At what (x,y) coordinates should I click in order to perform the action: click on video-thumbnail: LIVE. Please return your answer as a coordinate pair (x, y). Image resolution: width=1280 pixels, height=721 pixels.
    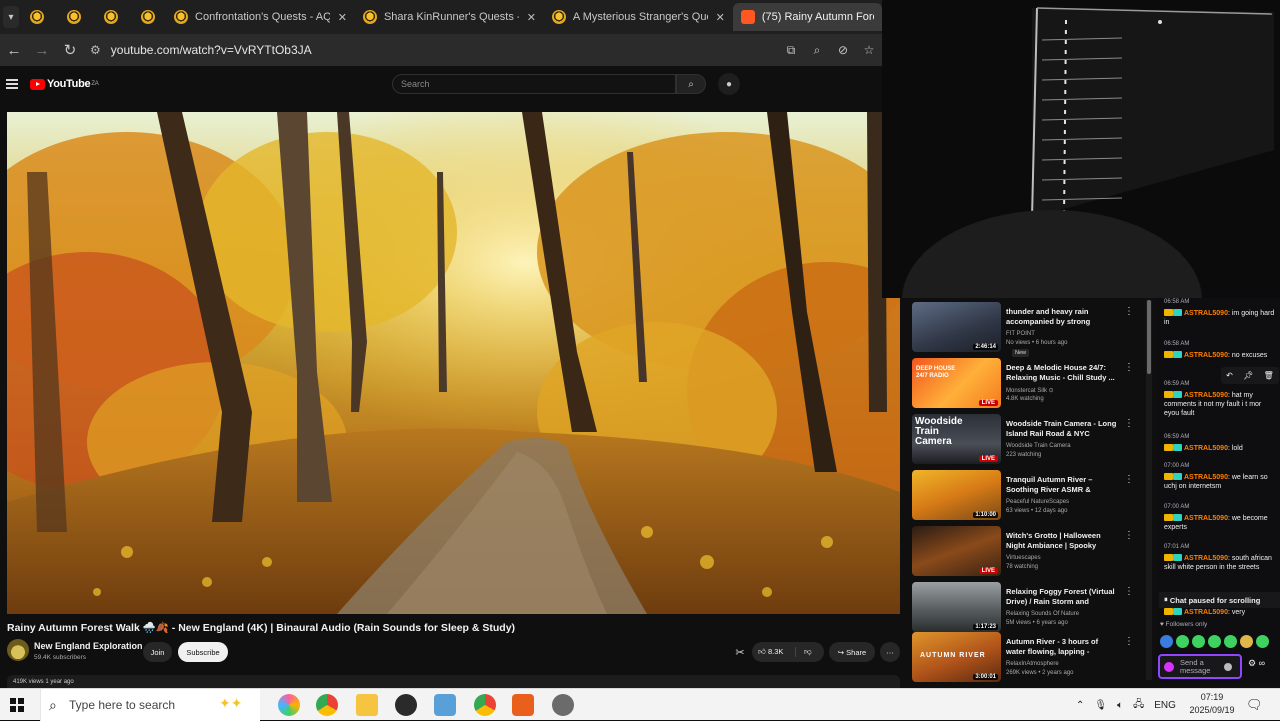
    Looking at the image, I should click on (956, 551).